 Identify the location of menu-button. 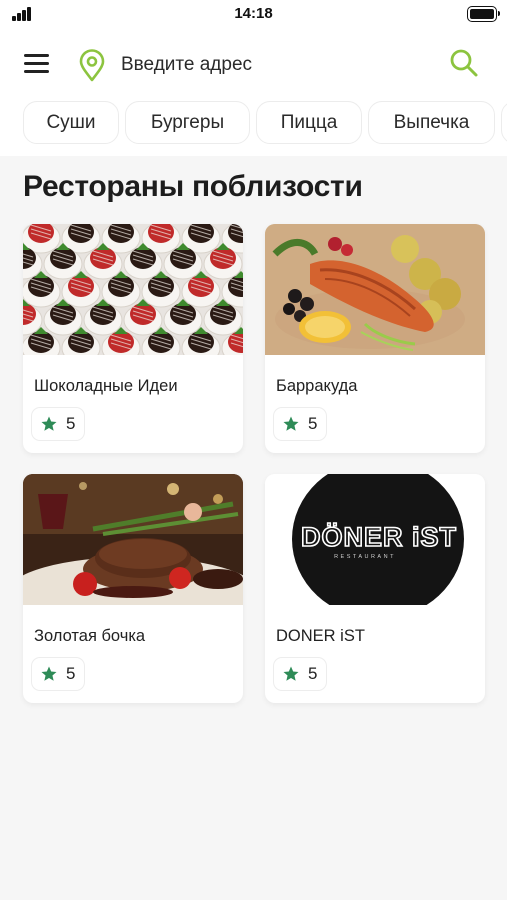
(37, 63).